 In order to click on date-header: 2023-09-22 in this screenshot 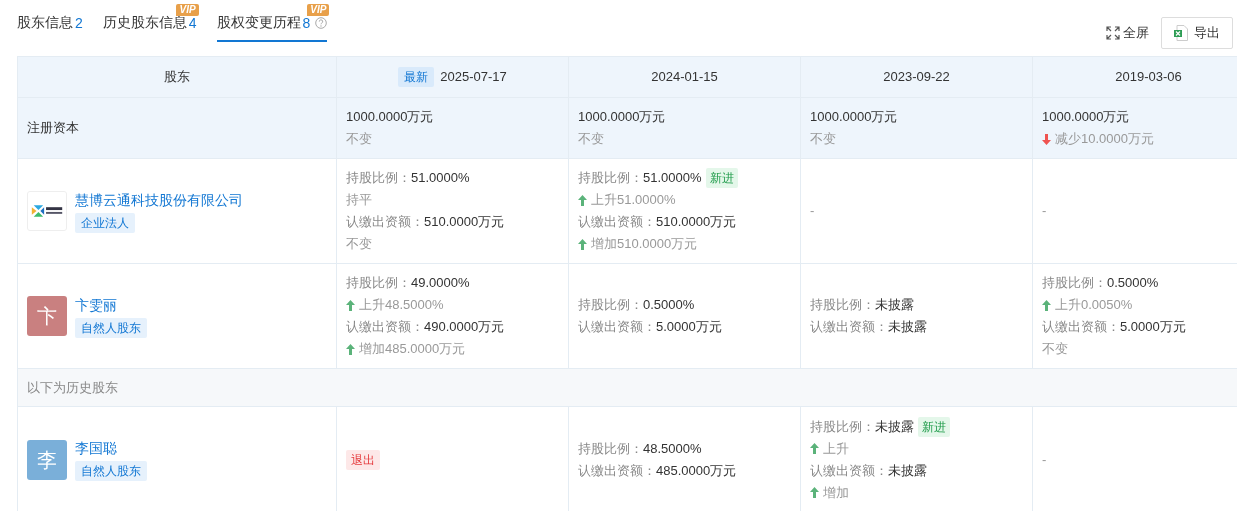, I will do `click(916, 77)`.